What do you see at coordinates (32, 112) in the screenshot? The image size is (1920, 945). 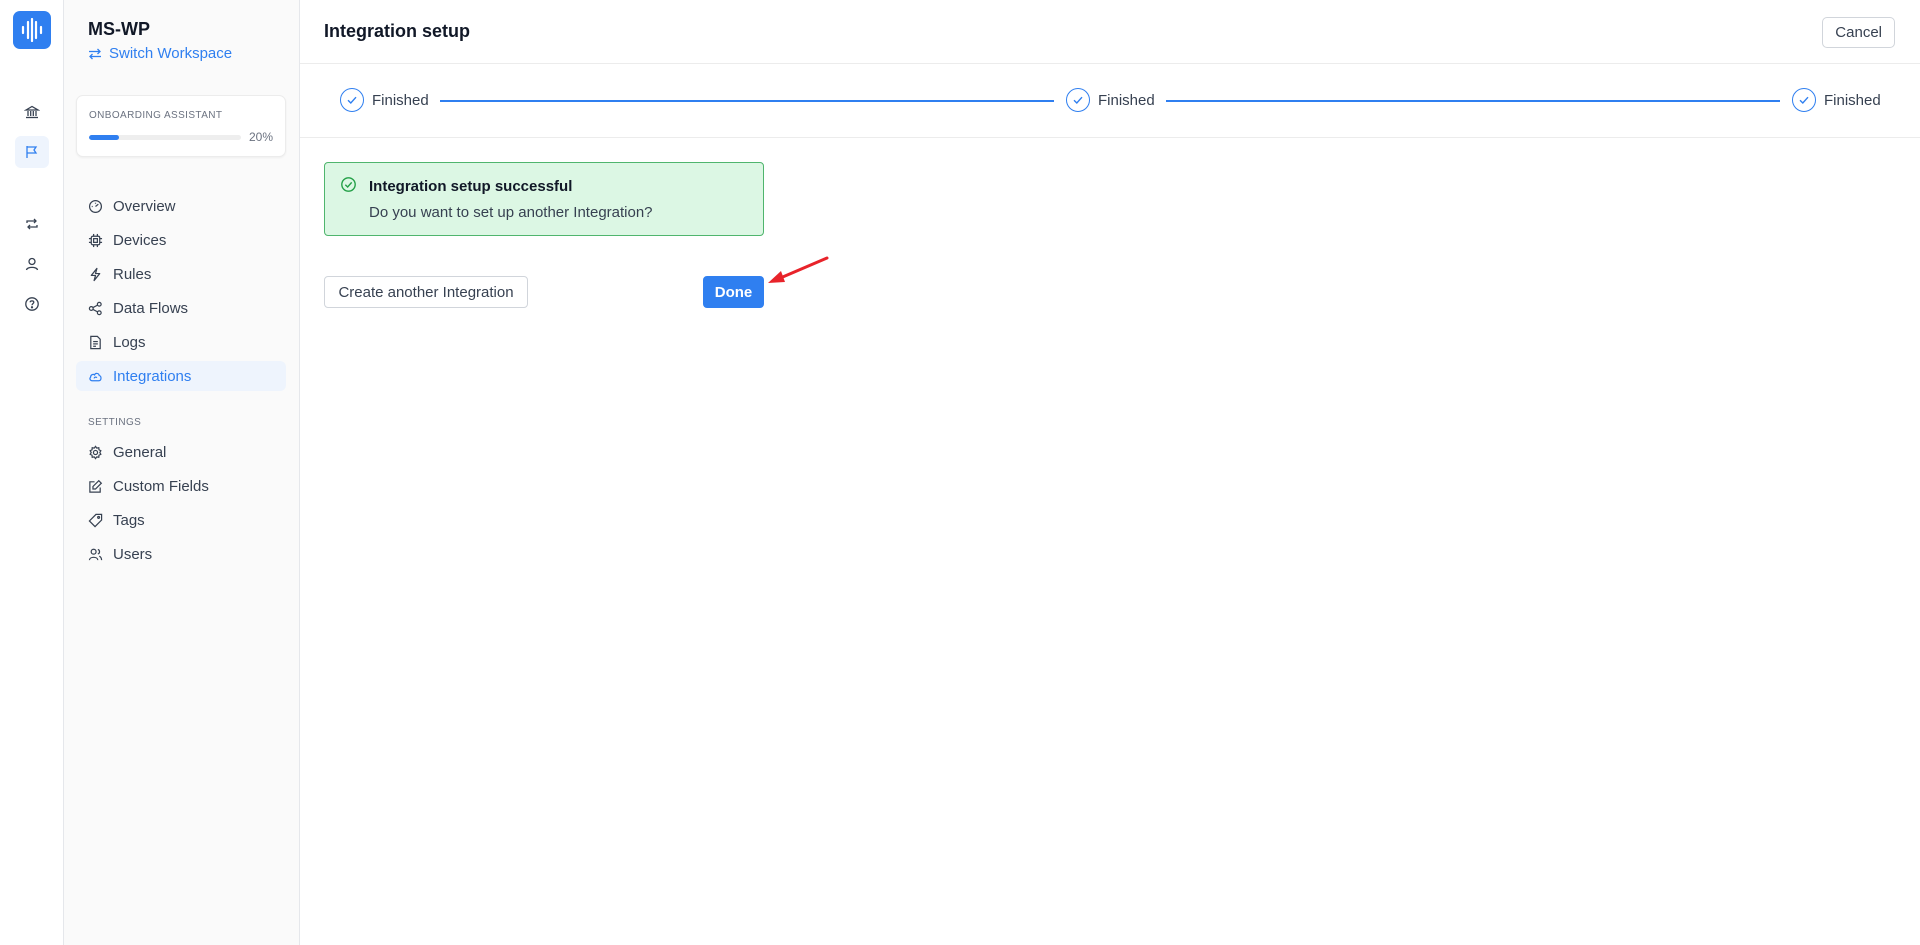 I see `bank-icon` at bounding box center [32, 112].